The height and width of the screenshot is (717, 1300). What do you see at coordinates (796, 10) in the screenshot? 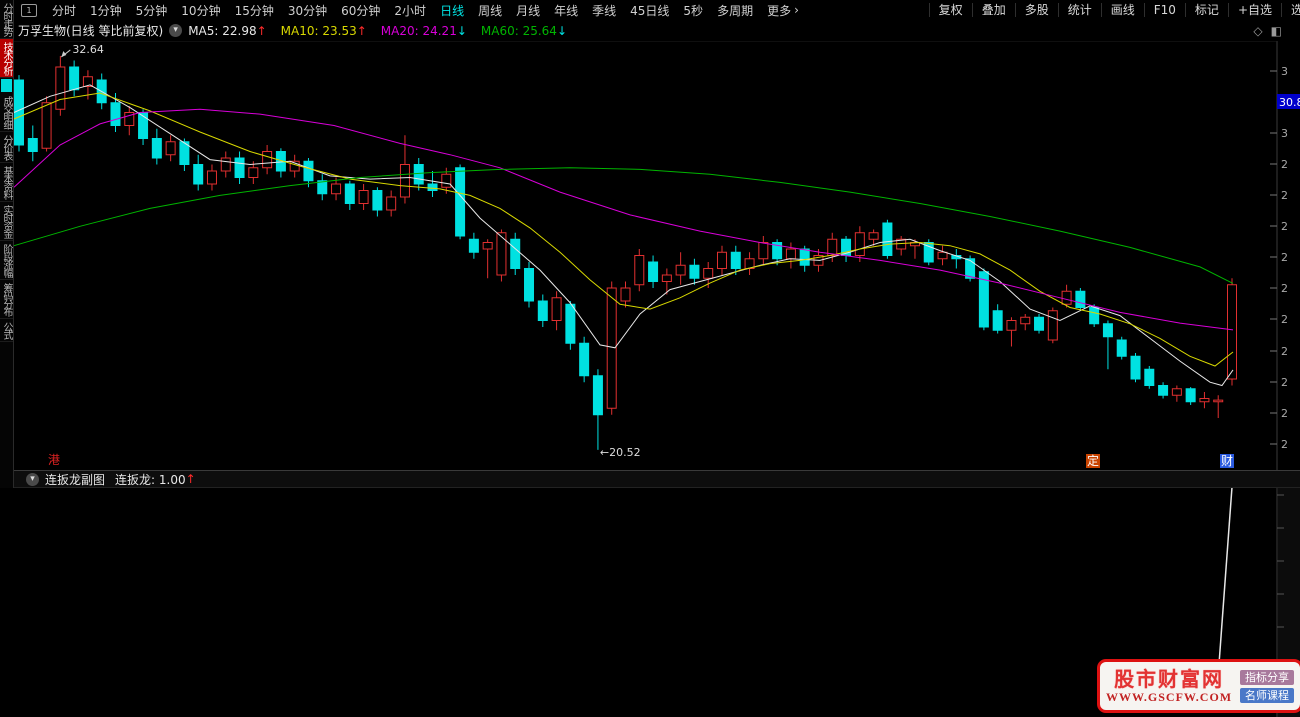
I see `more-arrow-icon: ›` at bounding box center [796, 10].